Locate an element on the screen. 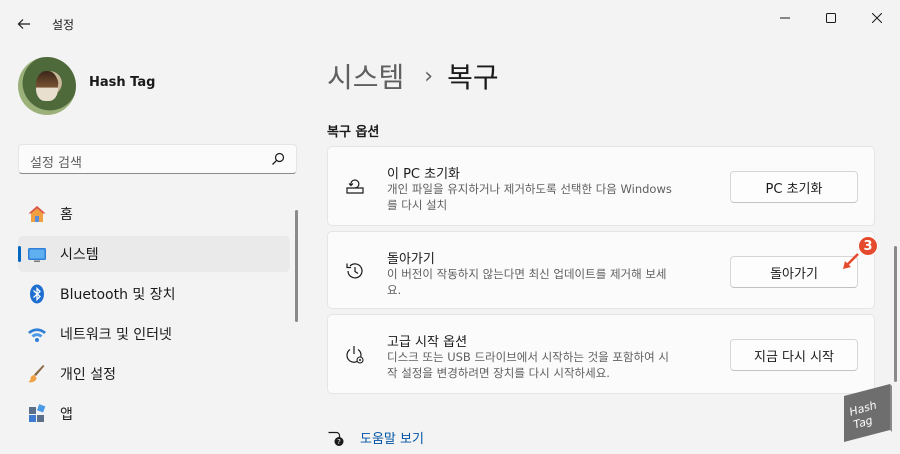  option-description-line: 디스크 또는 USB 드라이브에서 시작하는 것을 포함하여 시 is located at coordinates (528, 357).